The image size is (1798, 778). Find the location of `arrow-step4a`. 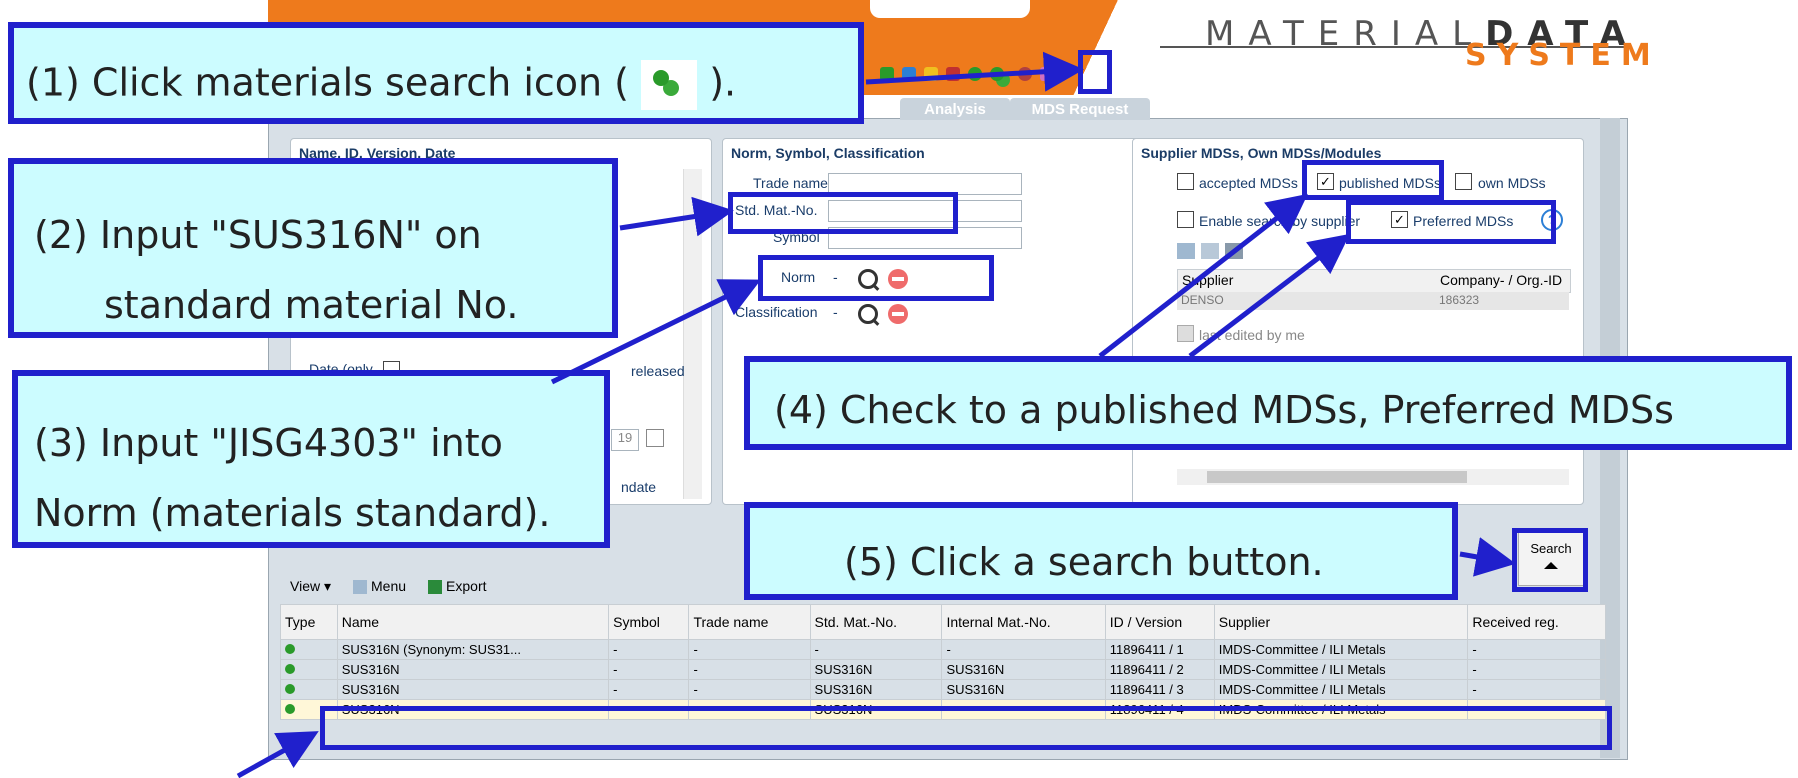

arrow-step4a is located at coordinates (1203, 275).